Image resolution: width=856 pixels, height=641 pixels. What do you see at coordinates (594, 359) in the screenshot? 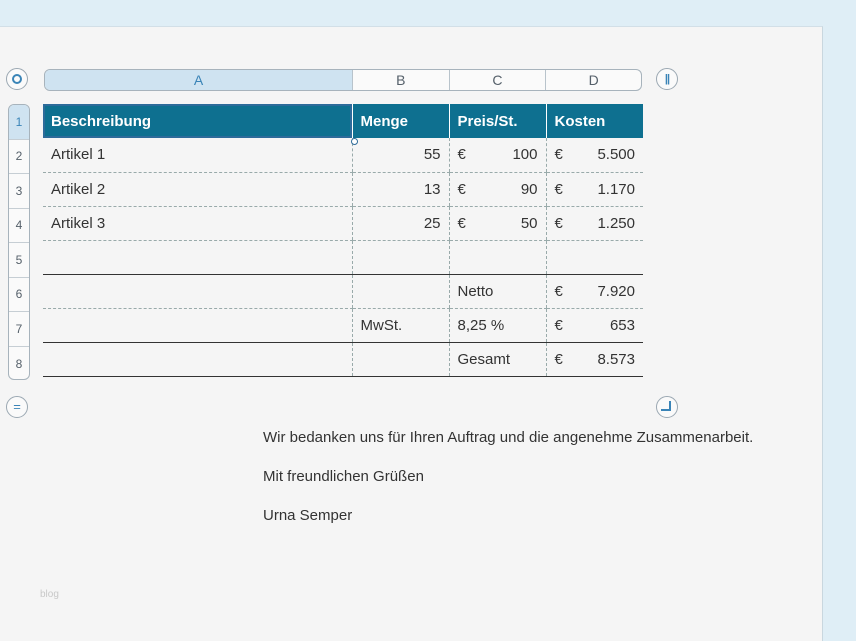
I see `gross-value-cell: €8.573` at bounding box center [594, 359].